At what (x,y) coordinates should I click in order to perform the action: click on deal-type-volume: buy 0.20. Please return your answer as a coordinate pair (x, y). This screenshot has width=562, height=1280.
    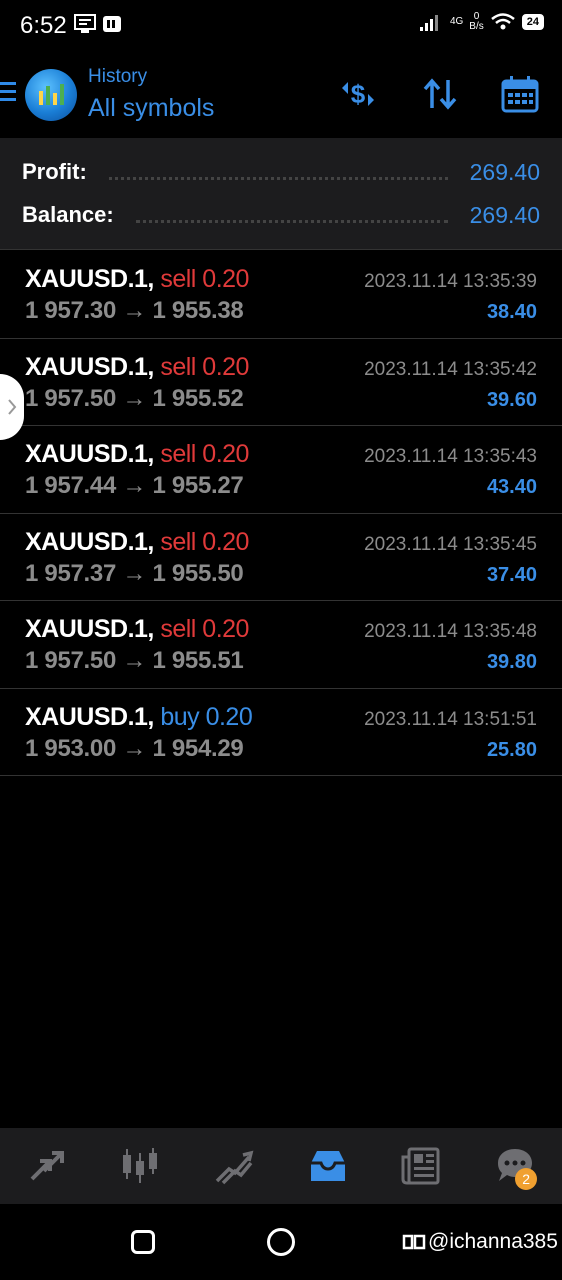
    Looking at the image, I should click on (206, 716).